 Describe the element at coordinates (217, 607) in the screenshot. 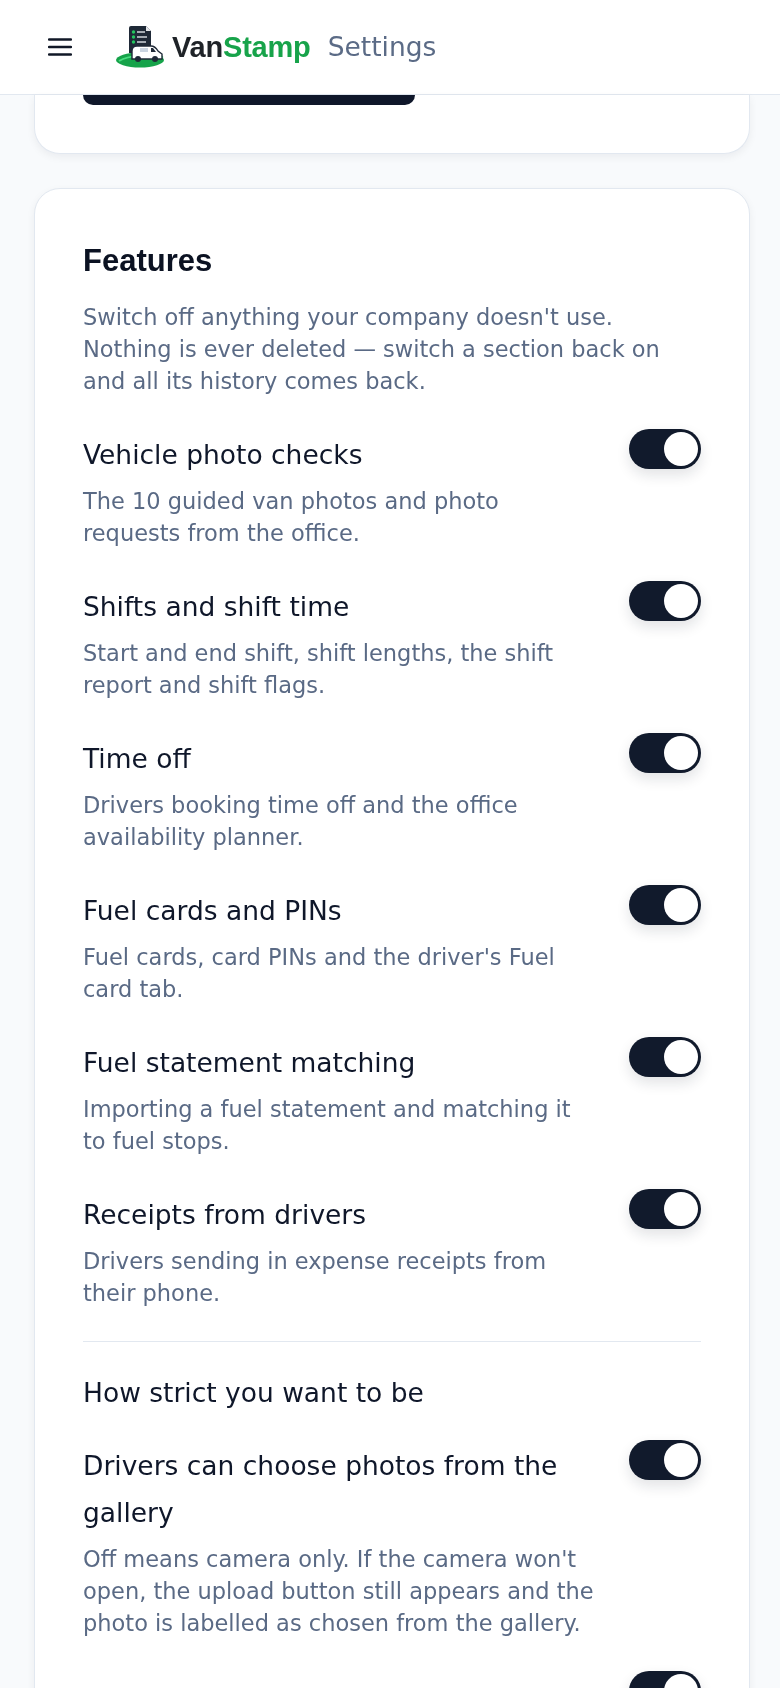

I see `setting-title: Shifts and shift time` at that location.